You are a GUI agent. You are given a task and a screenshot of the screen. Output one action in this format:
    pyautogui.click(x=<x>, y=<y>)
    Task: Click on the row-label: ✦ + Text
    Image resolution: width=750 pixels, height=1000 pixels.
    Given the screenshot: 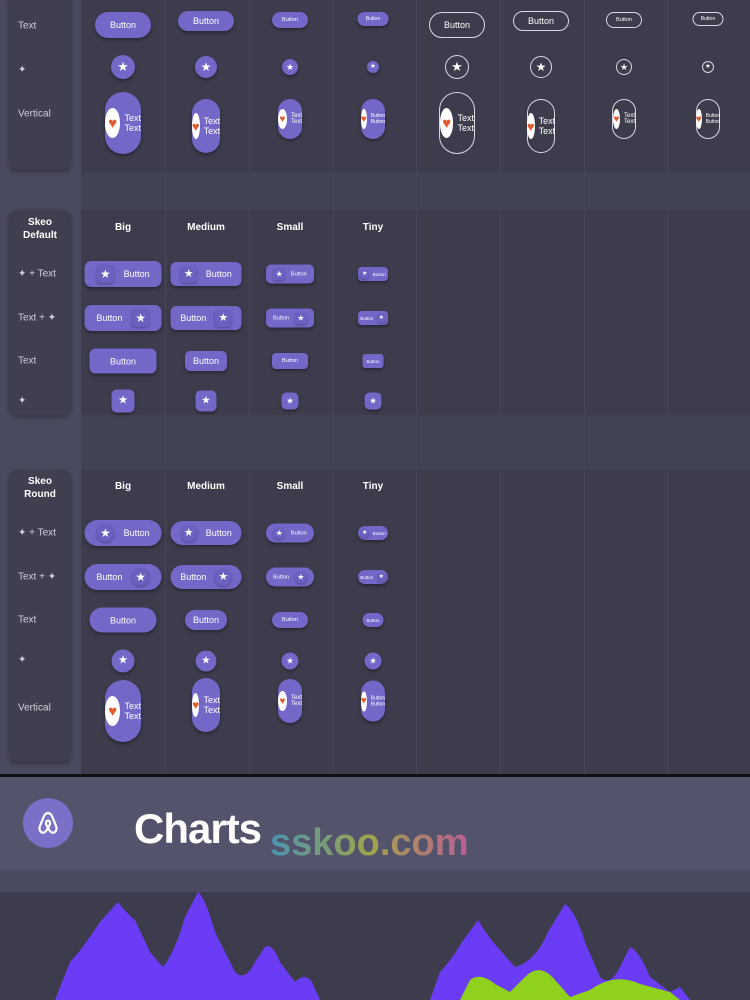 What is the action you would take?
    pyautogui.click(x=37, y=274)
    